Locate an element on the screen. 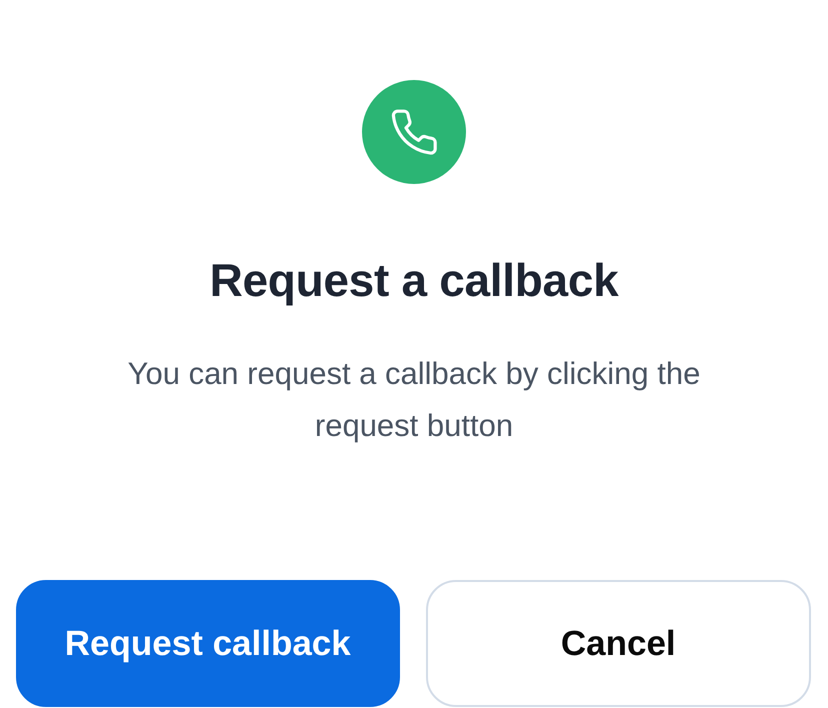 This screenshot has height=708, width=828. phone-icon is located at coordinates (414, 132).